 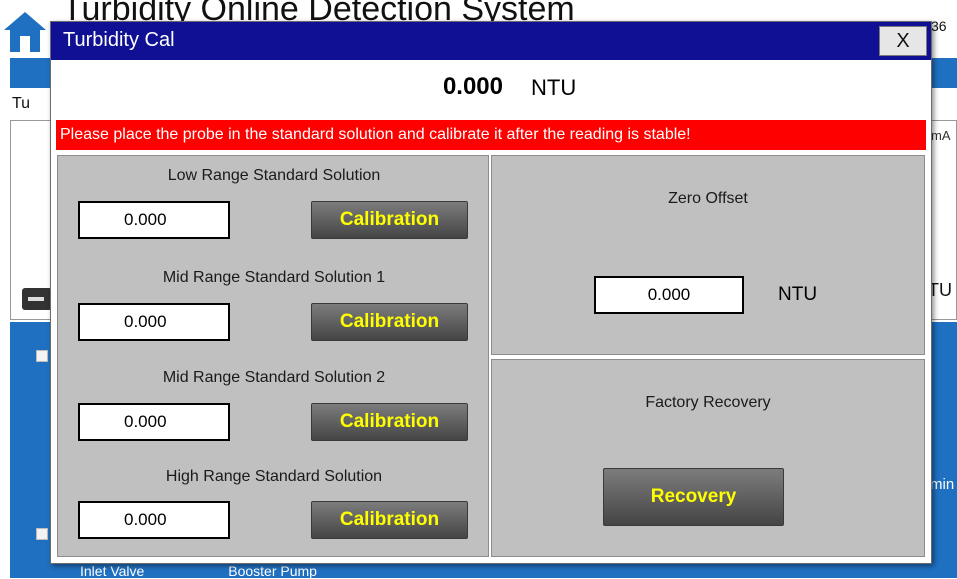 What do you see at coordinates (939, 26) in the screenshot?
I see `clock-text: 36` at bounding box center [939, 26].